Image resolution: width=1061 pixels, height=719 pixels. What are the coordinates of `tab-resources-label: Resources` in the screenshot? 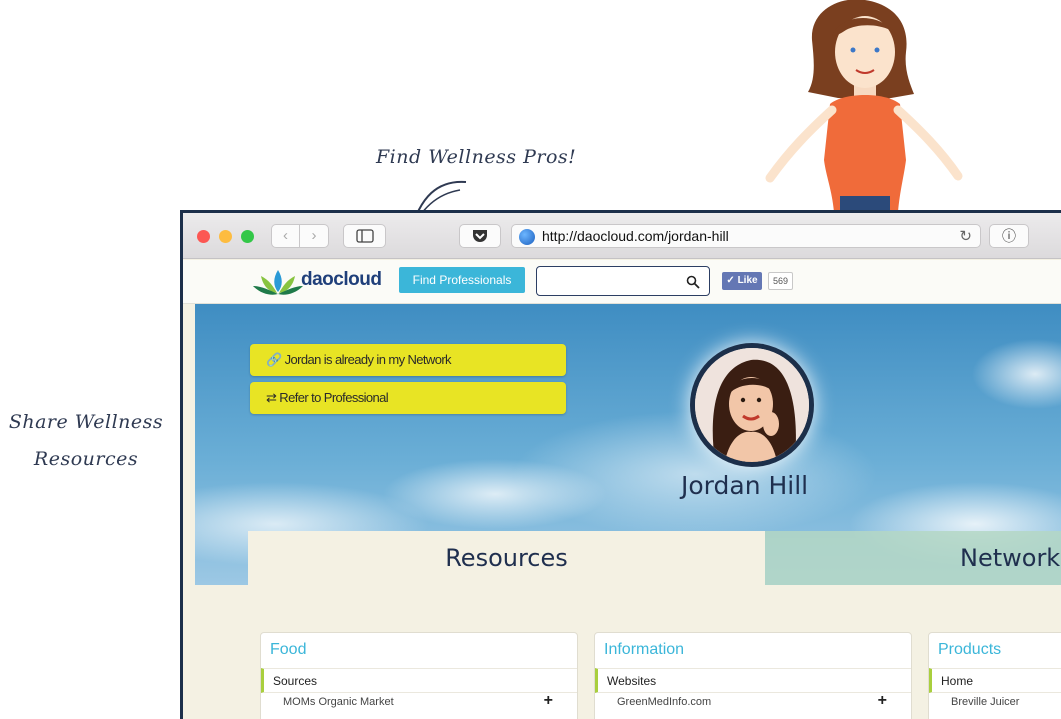 It's located at (506, 558).